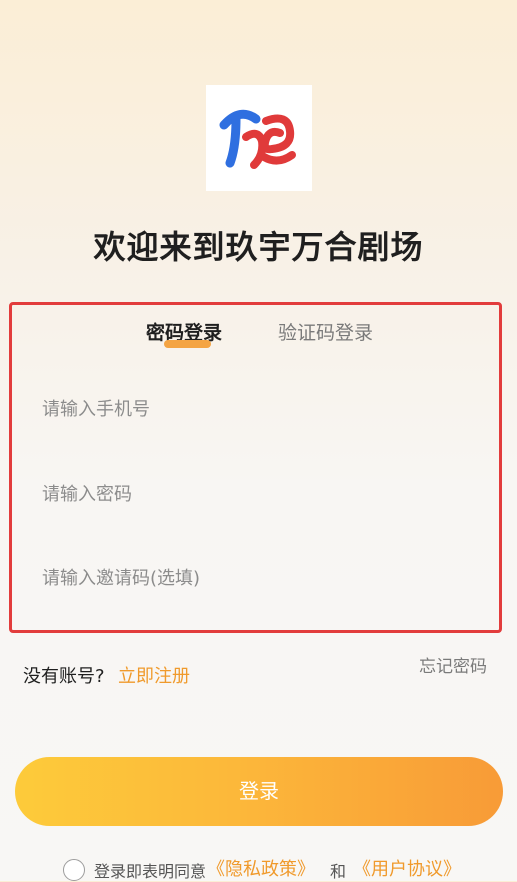 Image resolution: width=517 pixels, height=882 pixels. I want to click on agreement-checkbox, so click(74, 870).